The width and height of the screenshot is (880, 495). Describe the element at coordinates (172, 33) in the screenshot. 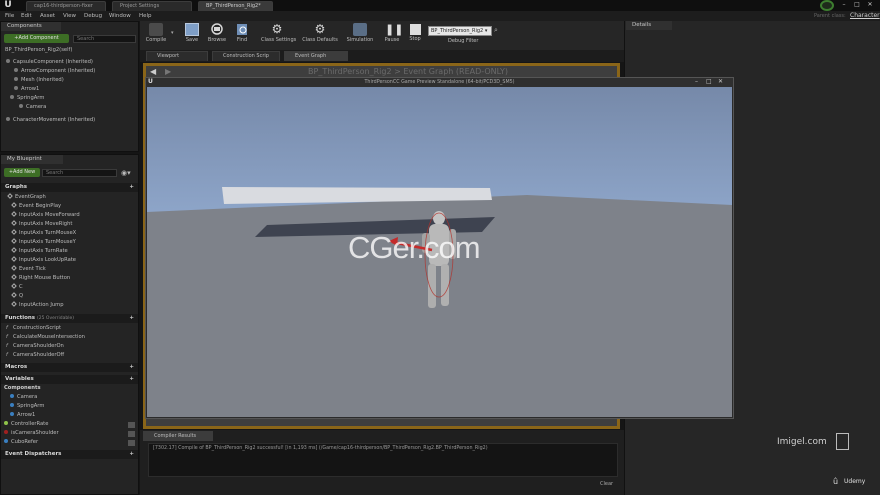

I see `compile-options-icon: ▾` at that location.